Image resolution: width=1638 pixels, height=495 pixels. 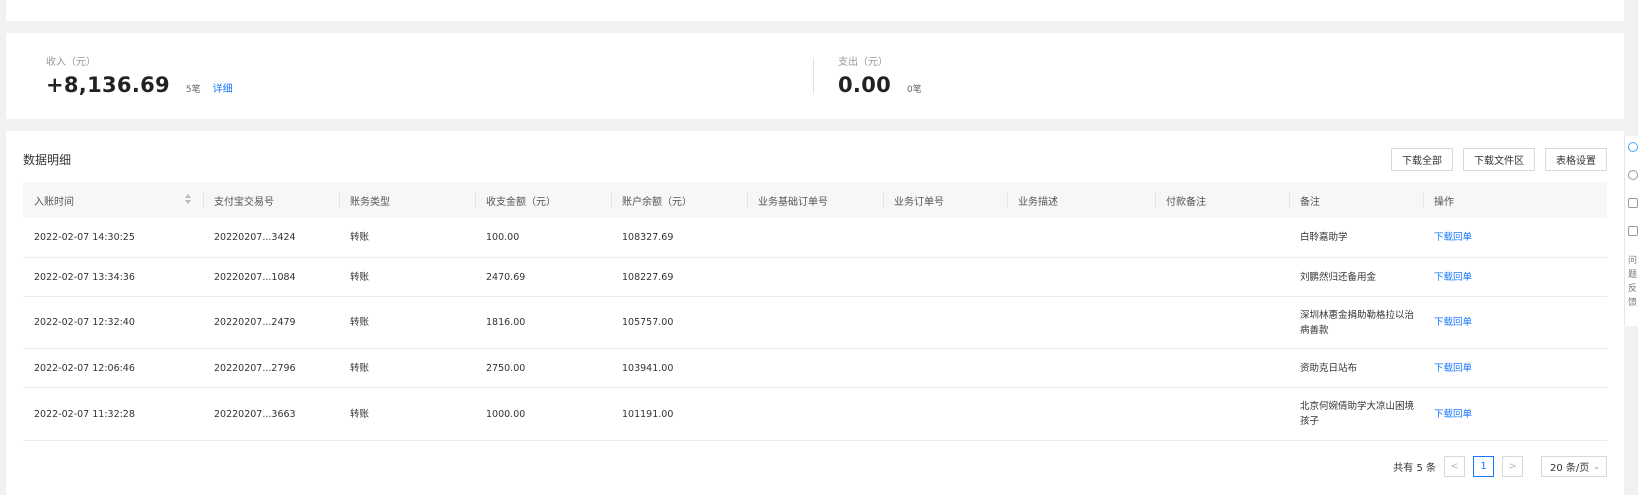 What do you see at coordinates (188, 199) in the screenshot?
I see `sort-icon` at bounding box center [188, 199].